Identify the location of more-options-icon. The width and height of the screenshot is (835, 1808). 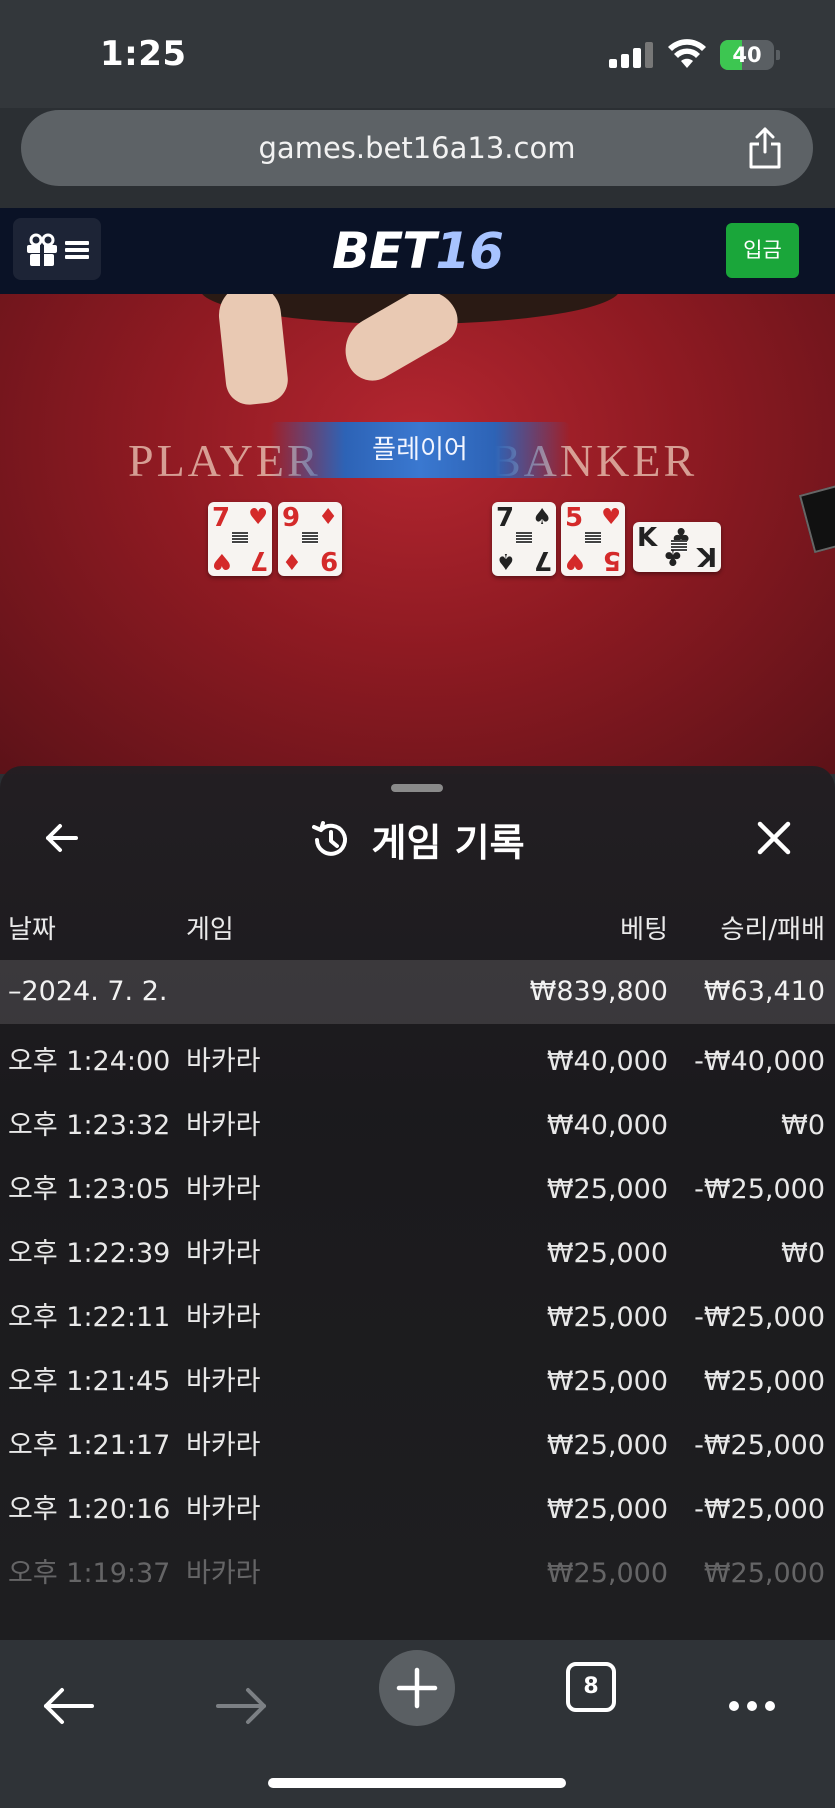
(752, 1706).